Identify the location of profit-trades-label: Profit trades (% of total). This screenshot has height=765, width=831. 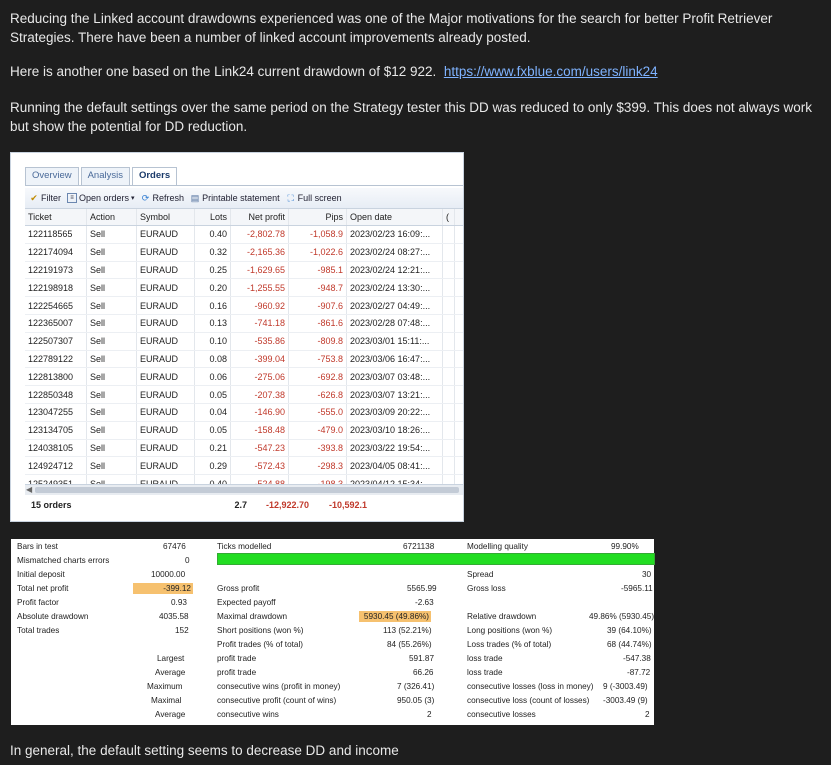
(260, 644).